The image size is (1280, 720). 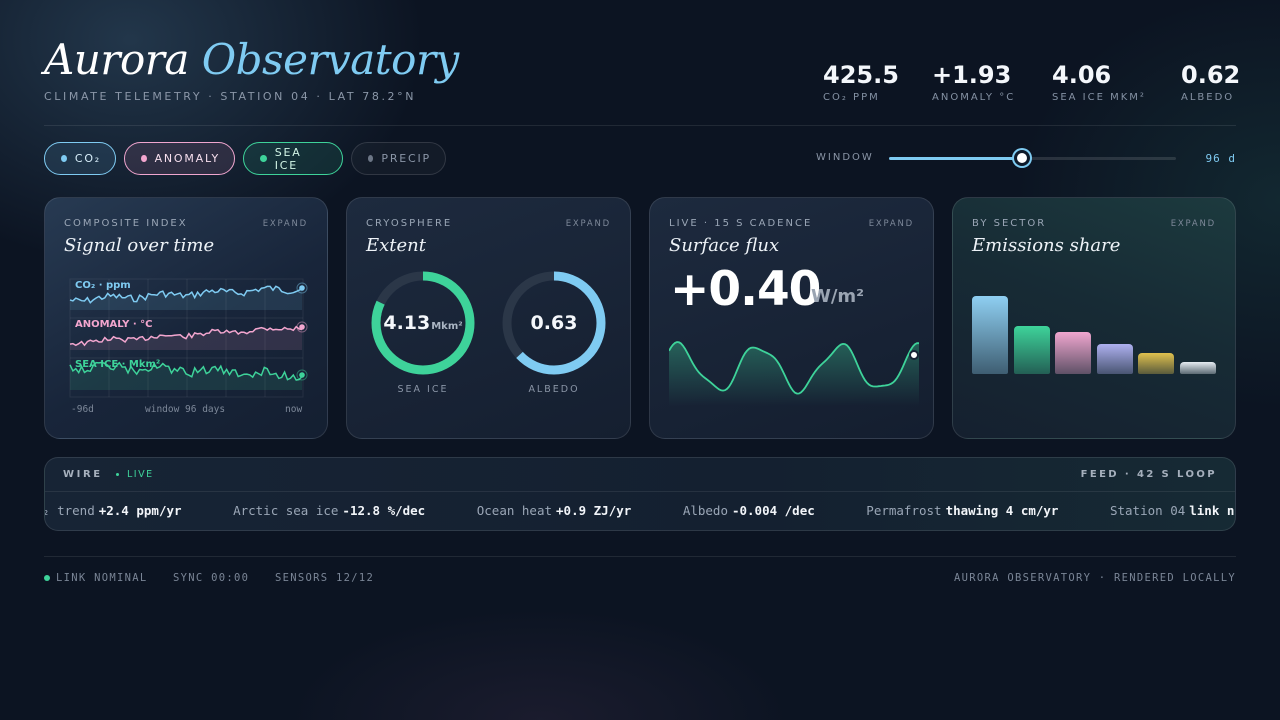 I want to click on card-kicker: CRYOSPHERE, so click(x=409, y=223).